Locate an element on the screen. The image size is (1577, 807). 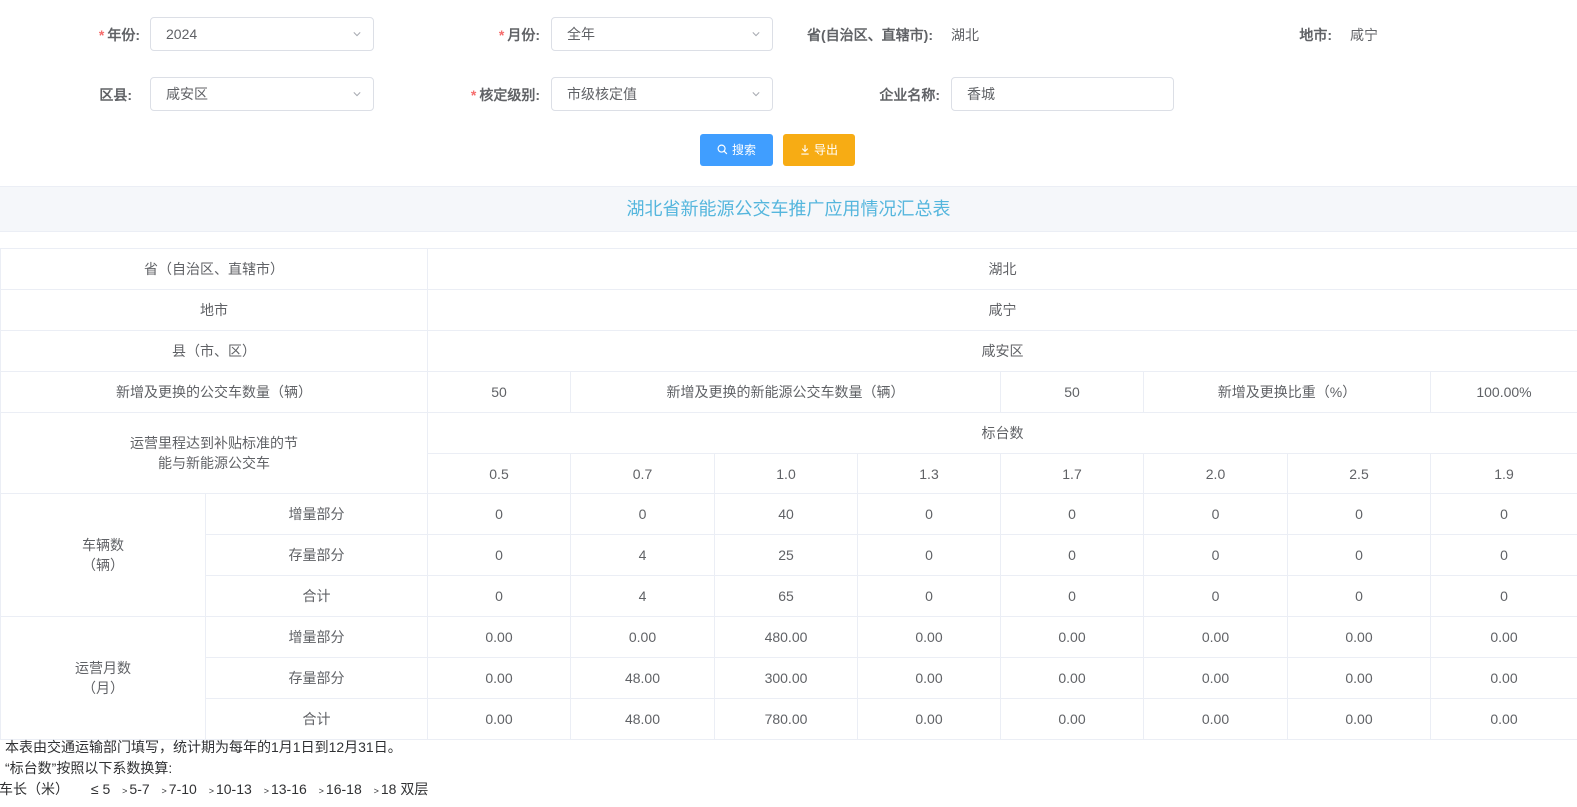
county-select: 咸安区 is located at coordinates (262, 94).